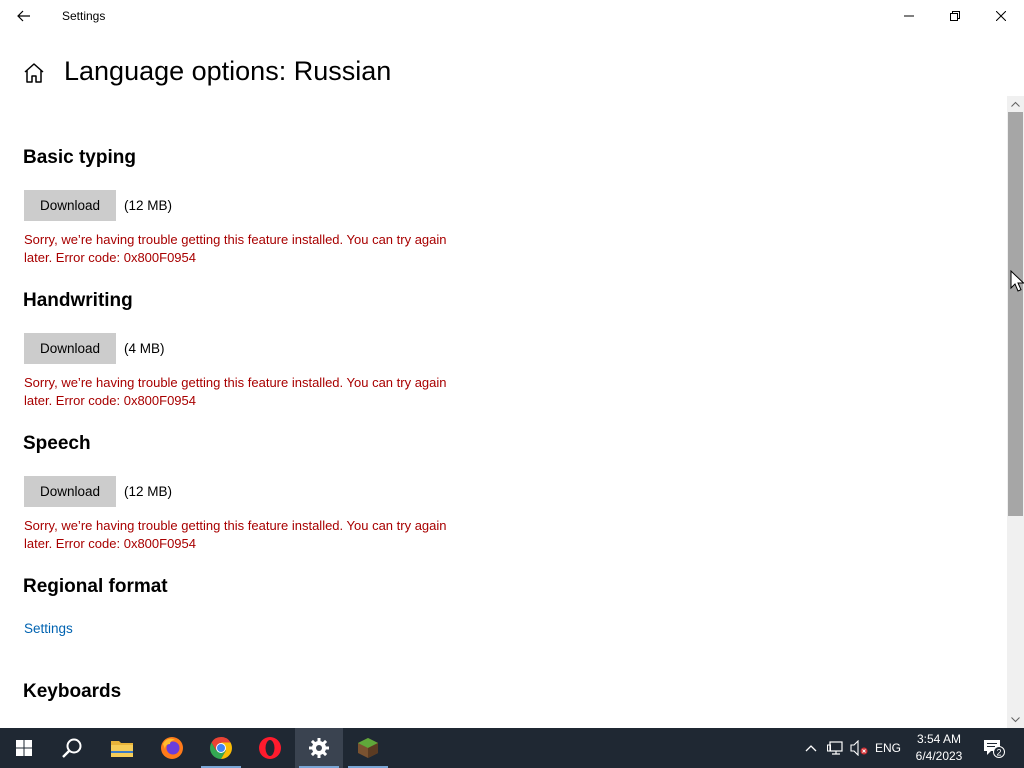  What do you see at coordinates (79, 157) in the screenshot?
I see `basic-typing-heading: Basic typing` at bounding box center [79, 157].